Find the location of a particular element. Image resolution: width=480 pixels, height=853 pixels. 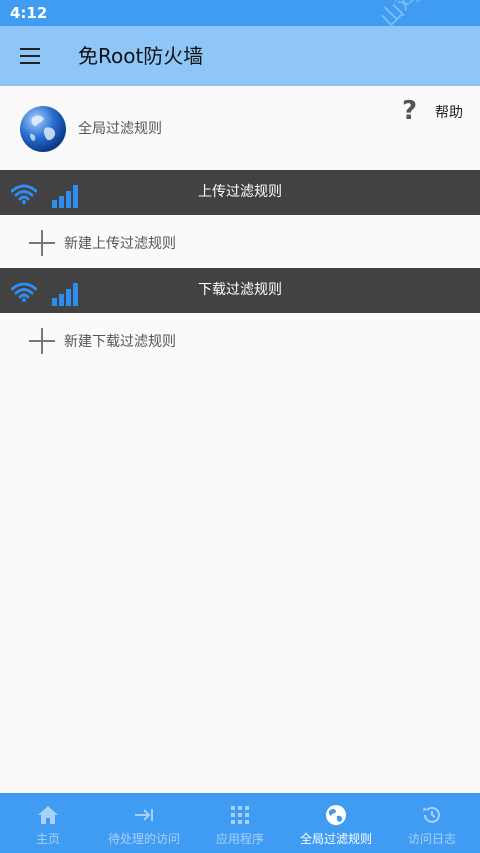

add-upload-rule-button: 新建上传过滤规则 is located at coordinates (240, 242).